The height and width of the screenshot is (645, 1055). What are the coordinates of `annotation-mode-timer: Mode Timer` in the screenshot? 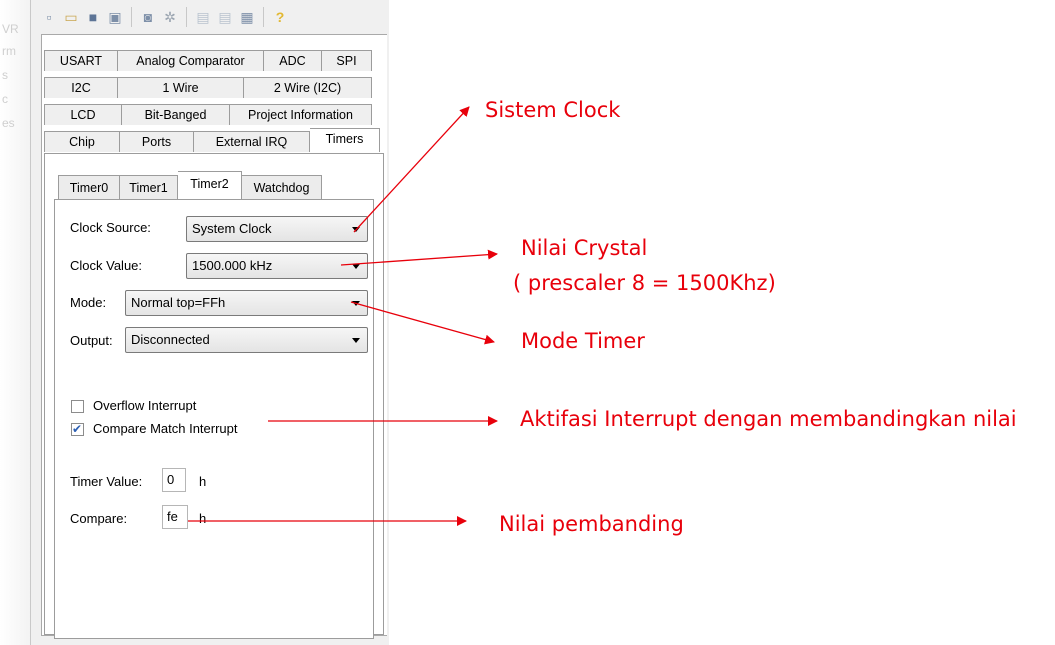 It's located at (583, 341).